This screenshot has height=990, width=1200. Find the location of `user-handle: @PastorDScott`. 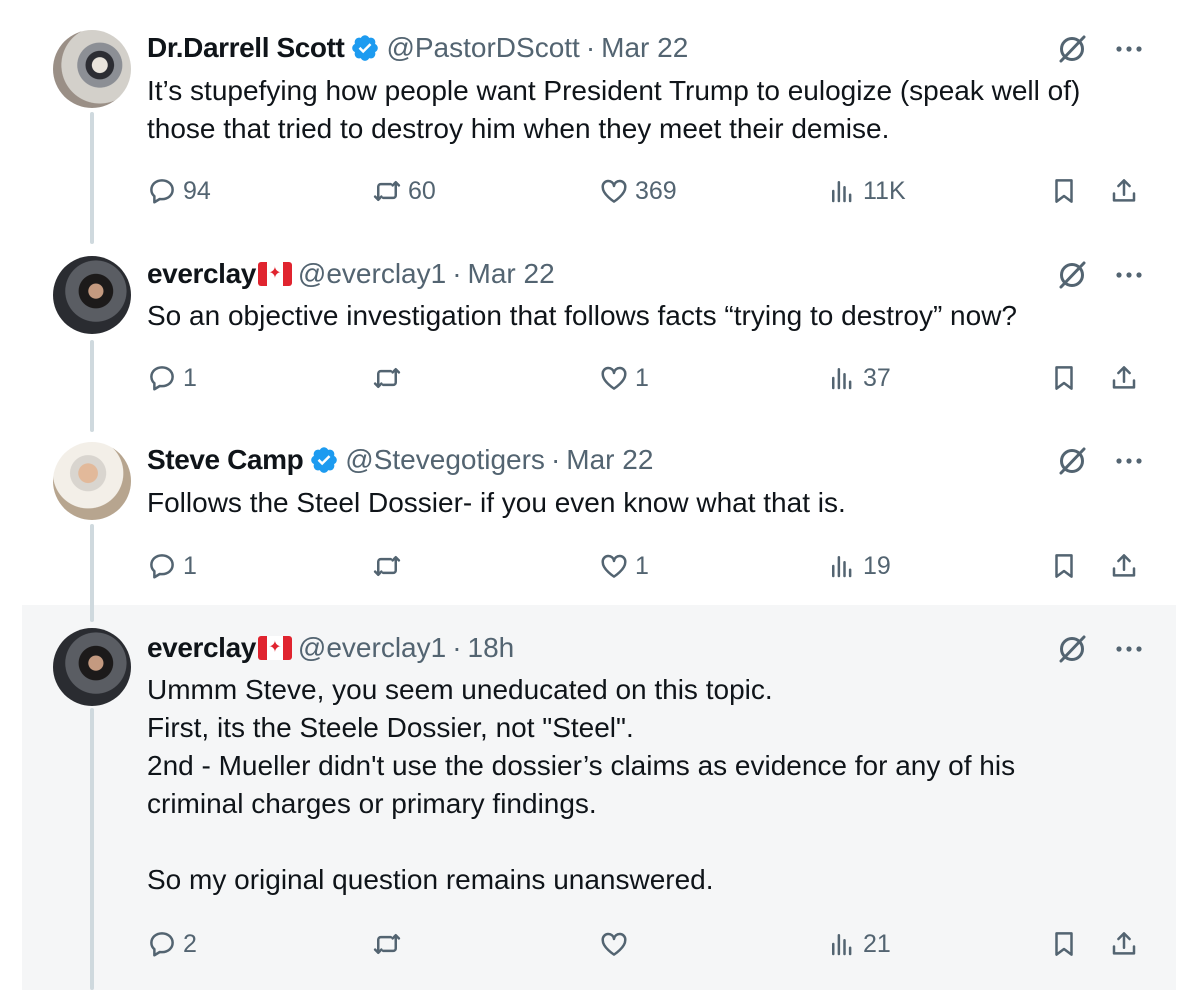

user-handle: @PastorDScott is located at coordinates (482, 48).